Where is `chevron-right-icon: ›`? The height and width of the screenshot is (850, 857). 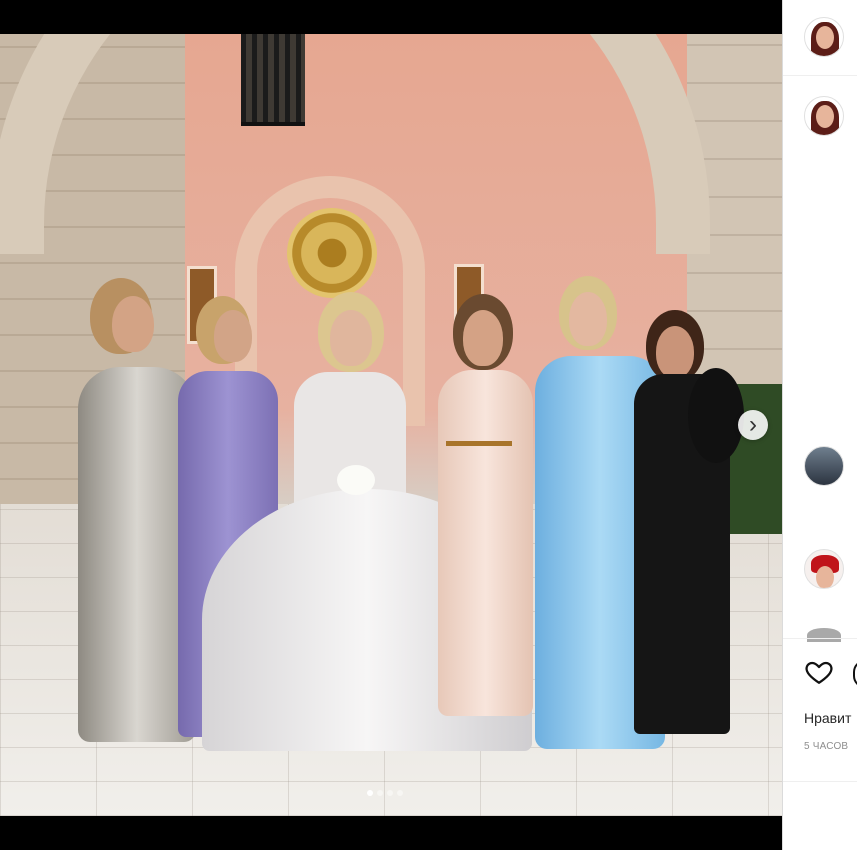
chevron-right-icon: › is located at coordinates (753, 424).